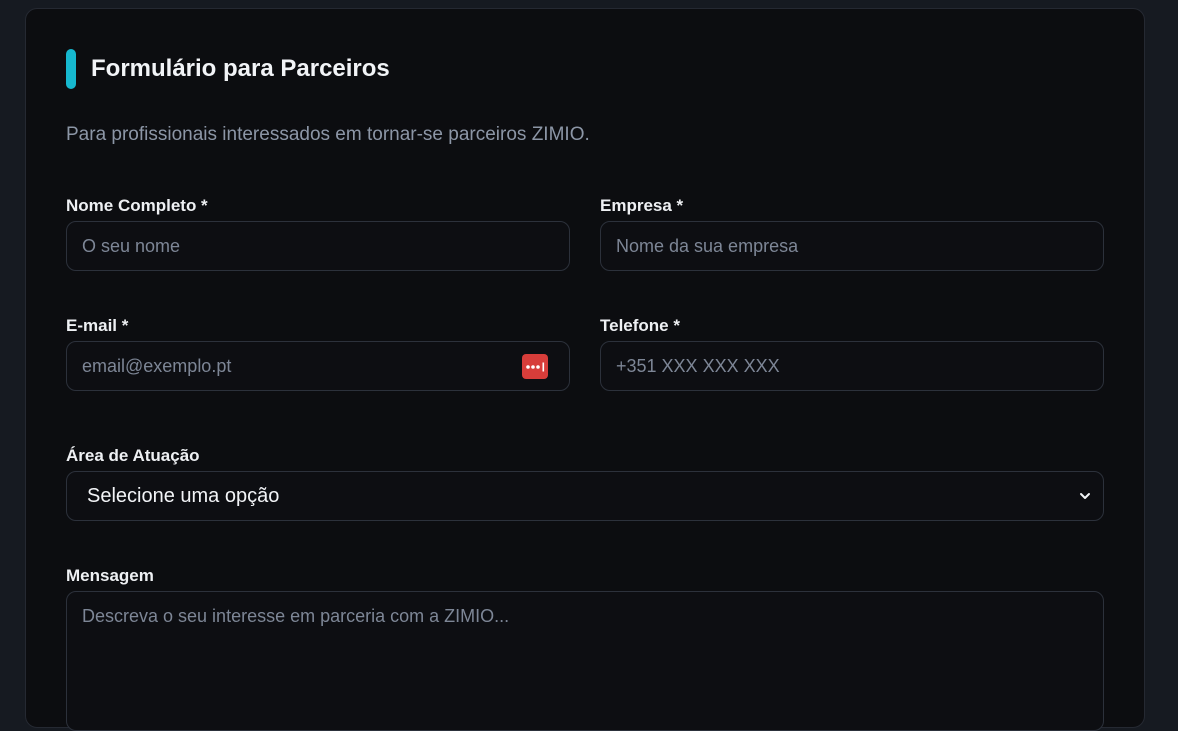 This screenshot has width=1178, height=731. What do you see at coordinates (137, 205) in the screenshot?
I see `name-label: Nome Completo *` at bounding box center [137, 205].